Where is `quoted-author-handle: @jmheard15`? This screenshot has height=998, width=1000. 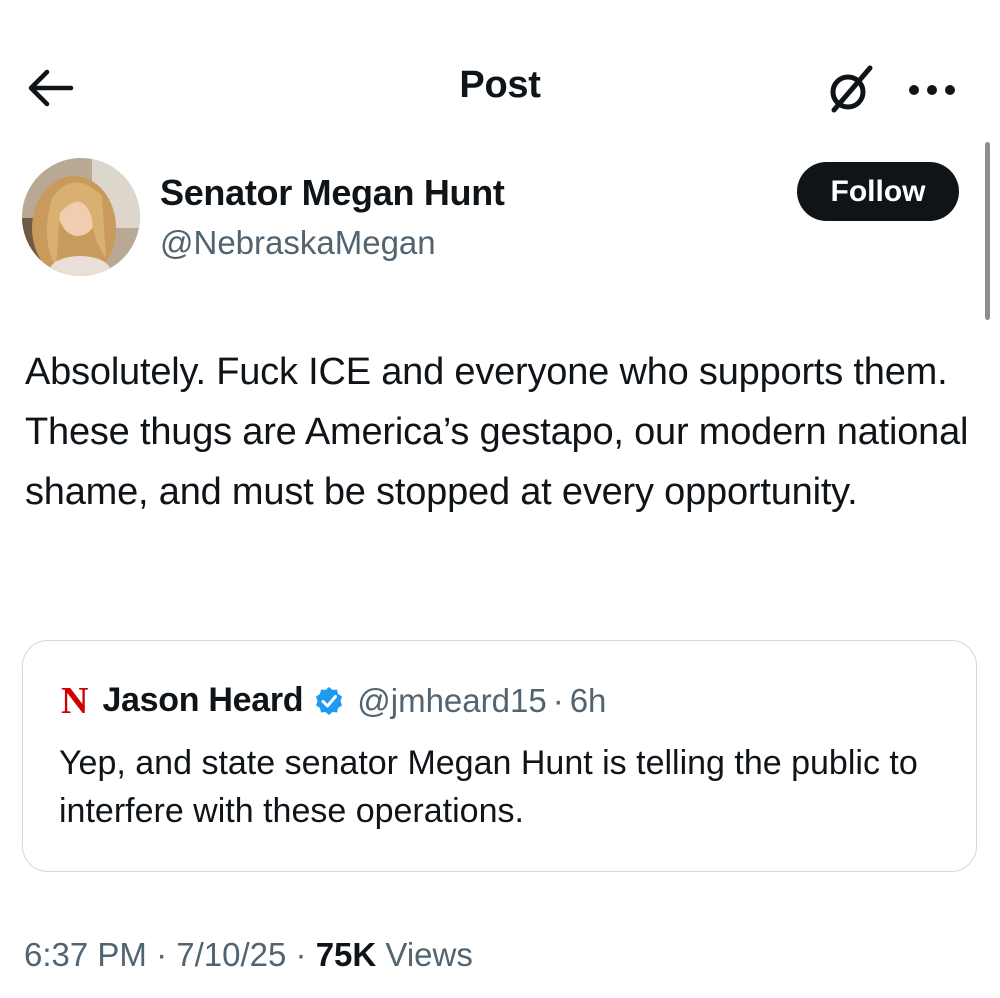 quoted-author-handle: @jmheard15 is located at coordinates (451, 701).